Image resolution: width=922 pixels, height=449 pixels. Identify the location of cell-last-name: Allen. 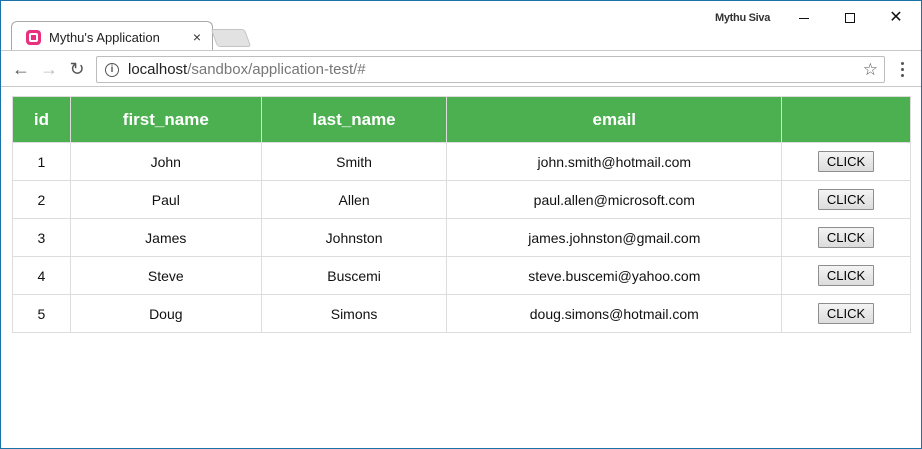
(354, 199).